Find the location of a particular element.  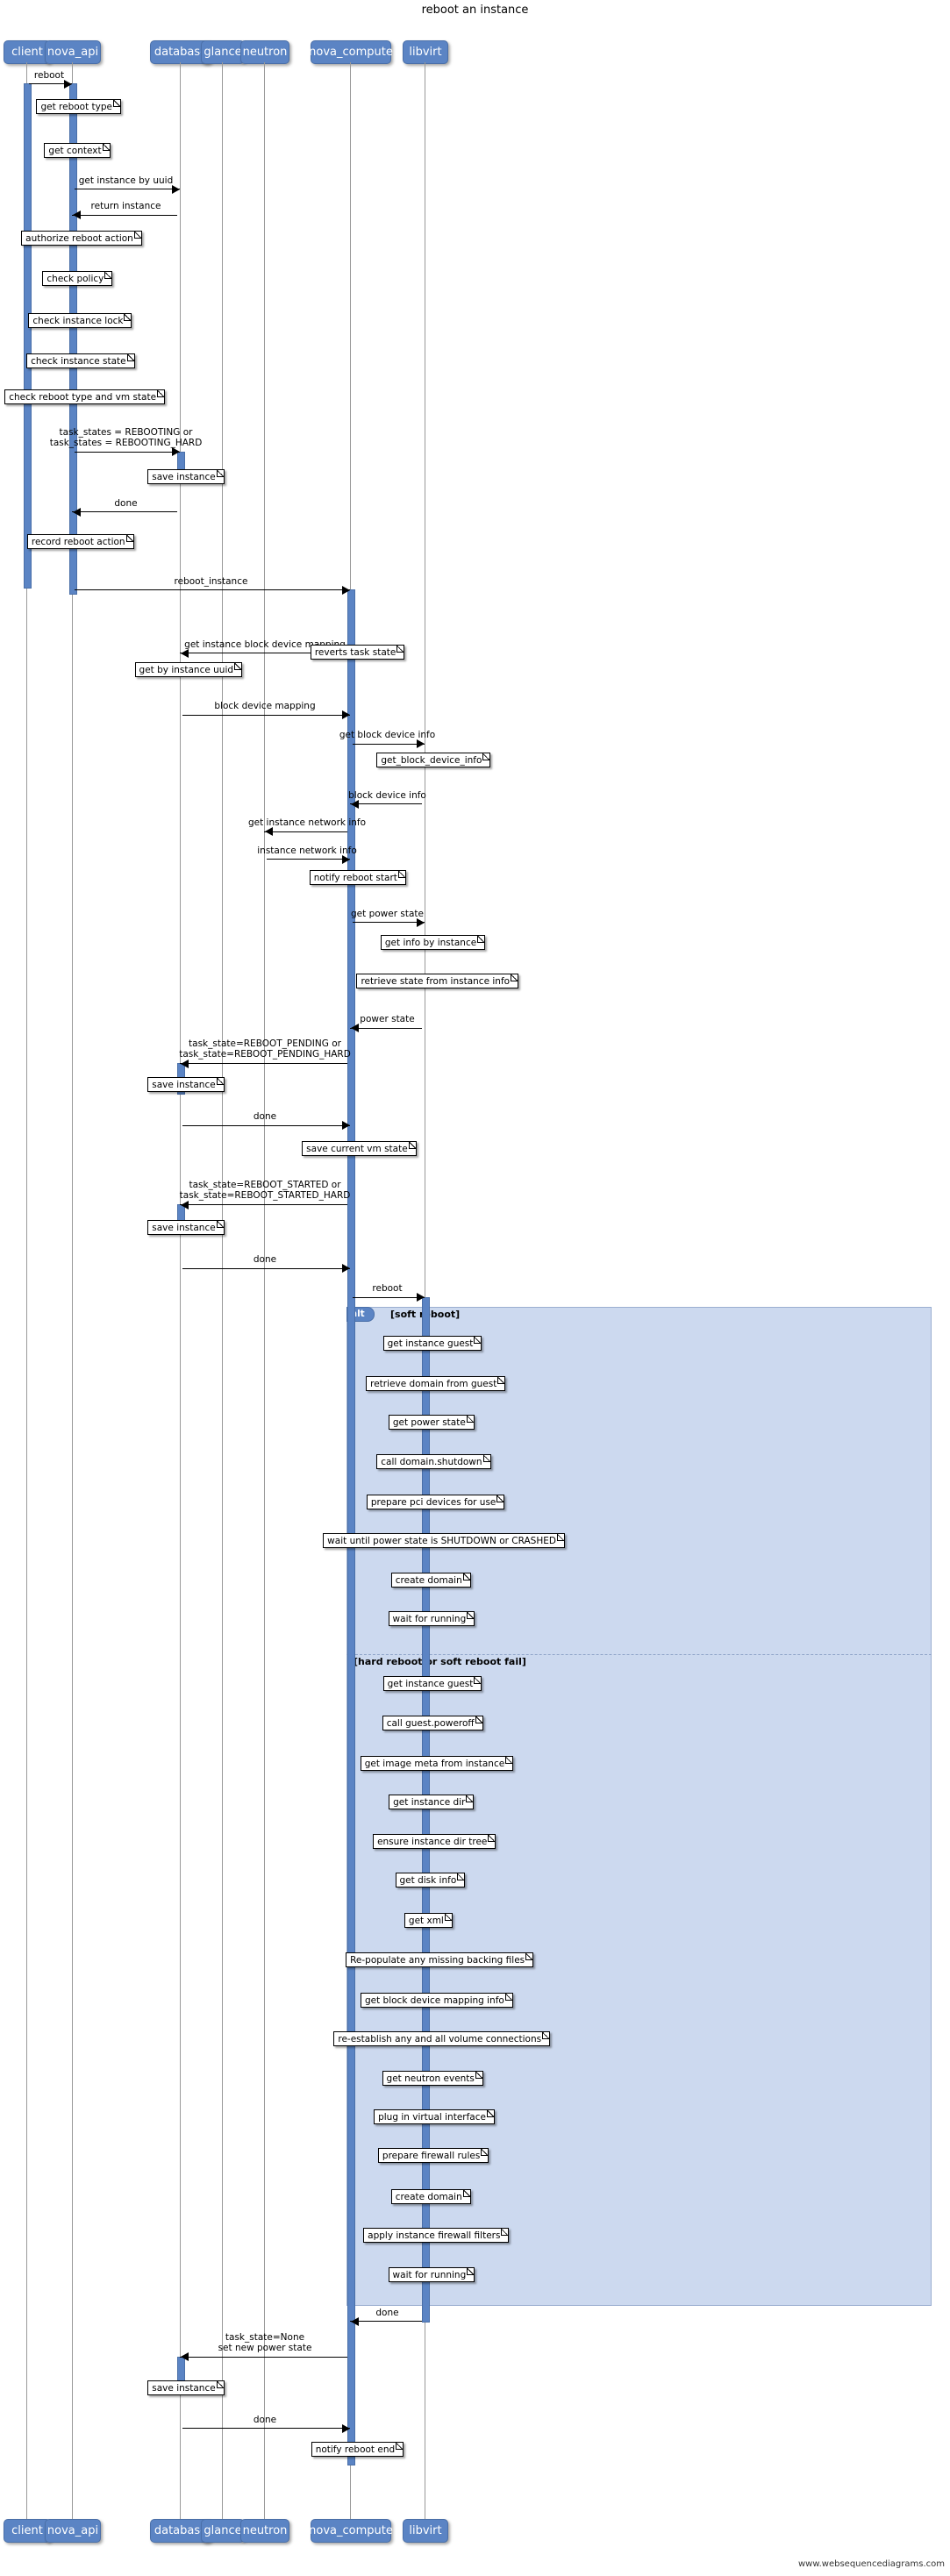

note: check instance state is located at coordinates (80, 361).